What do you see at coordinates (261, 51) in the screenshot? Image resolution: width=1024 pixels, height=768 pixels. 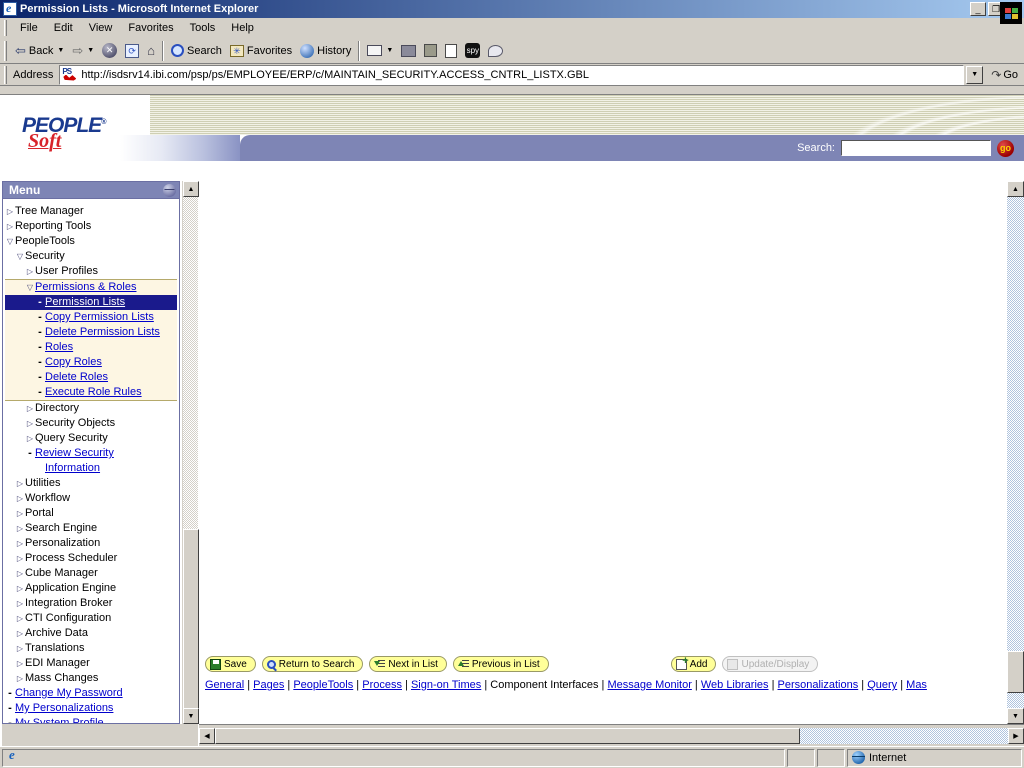 I see `favorites-button: ✳ Favorites` at bounding box center [261, 51].